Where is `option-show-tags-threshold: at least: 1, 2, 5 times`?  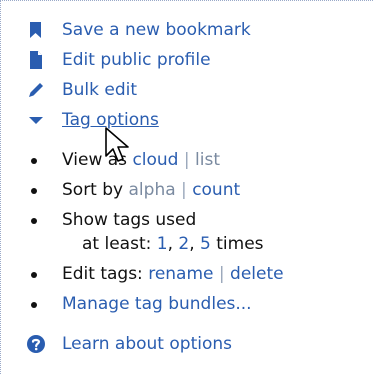
option-show-tags-threshold: at least: 1, 2, 5 times is located at coordinates (173, 244).